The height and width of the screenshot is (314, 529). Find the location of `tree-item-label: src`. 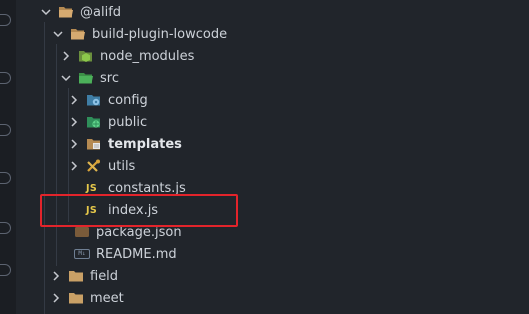

tree-item-label: src is located at coordinates (109, 78).